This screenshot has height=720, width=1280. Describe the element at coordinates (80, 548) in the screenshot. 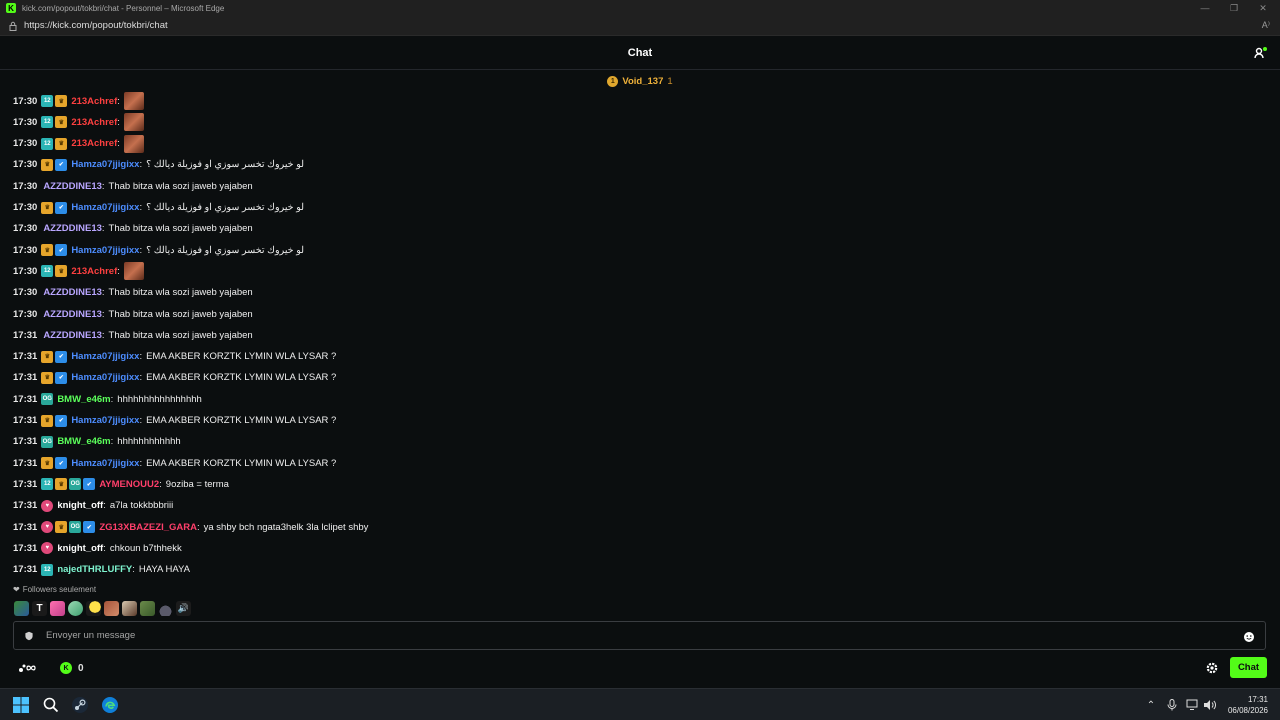

I see `message-username: knight_off` at that location.